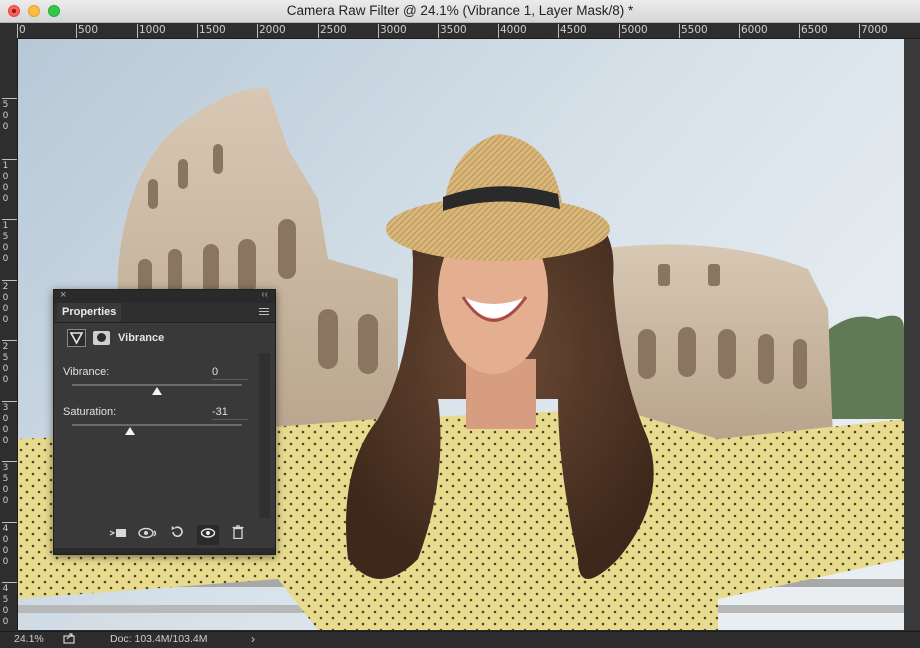 Image resolution: width=920 pixels, height=648 pixels. Describe the element at coordinates (157, 425) in the screenshot. I see `saturation-slider-track` at that location.